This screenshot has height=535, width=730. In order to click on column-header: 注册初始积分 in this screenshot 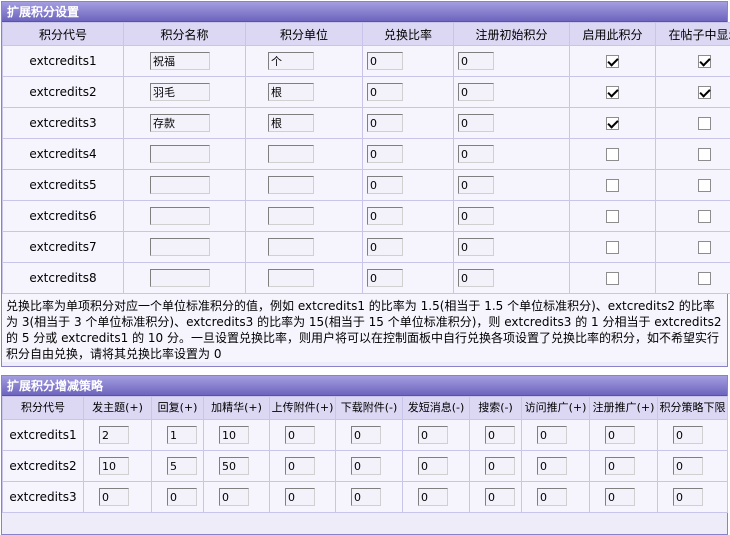, I will do `click(512, 34)`.